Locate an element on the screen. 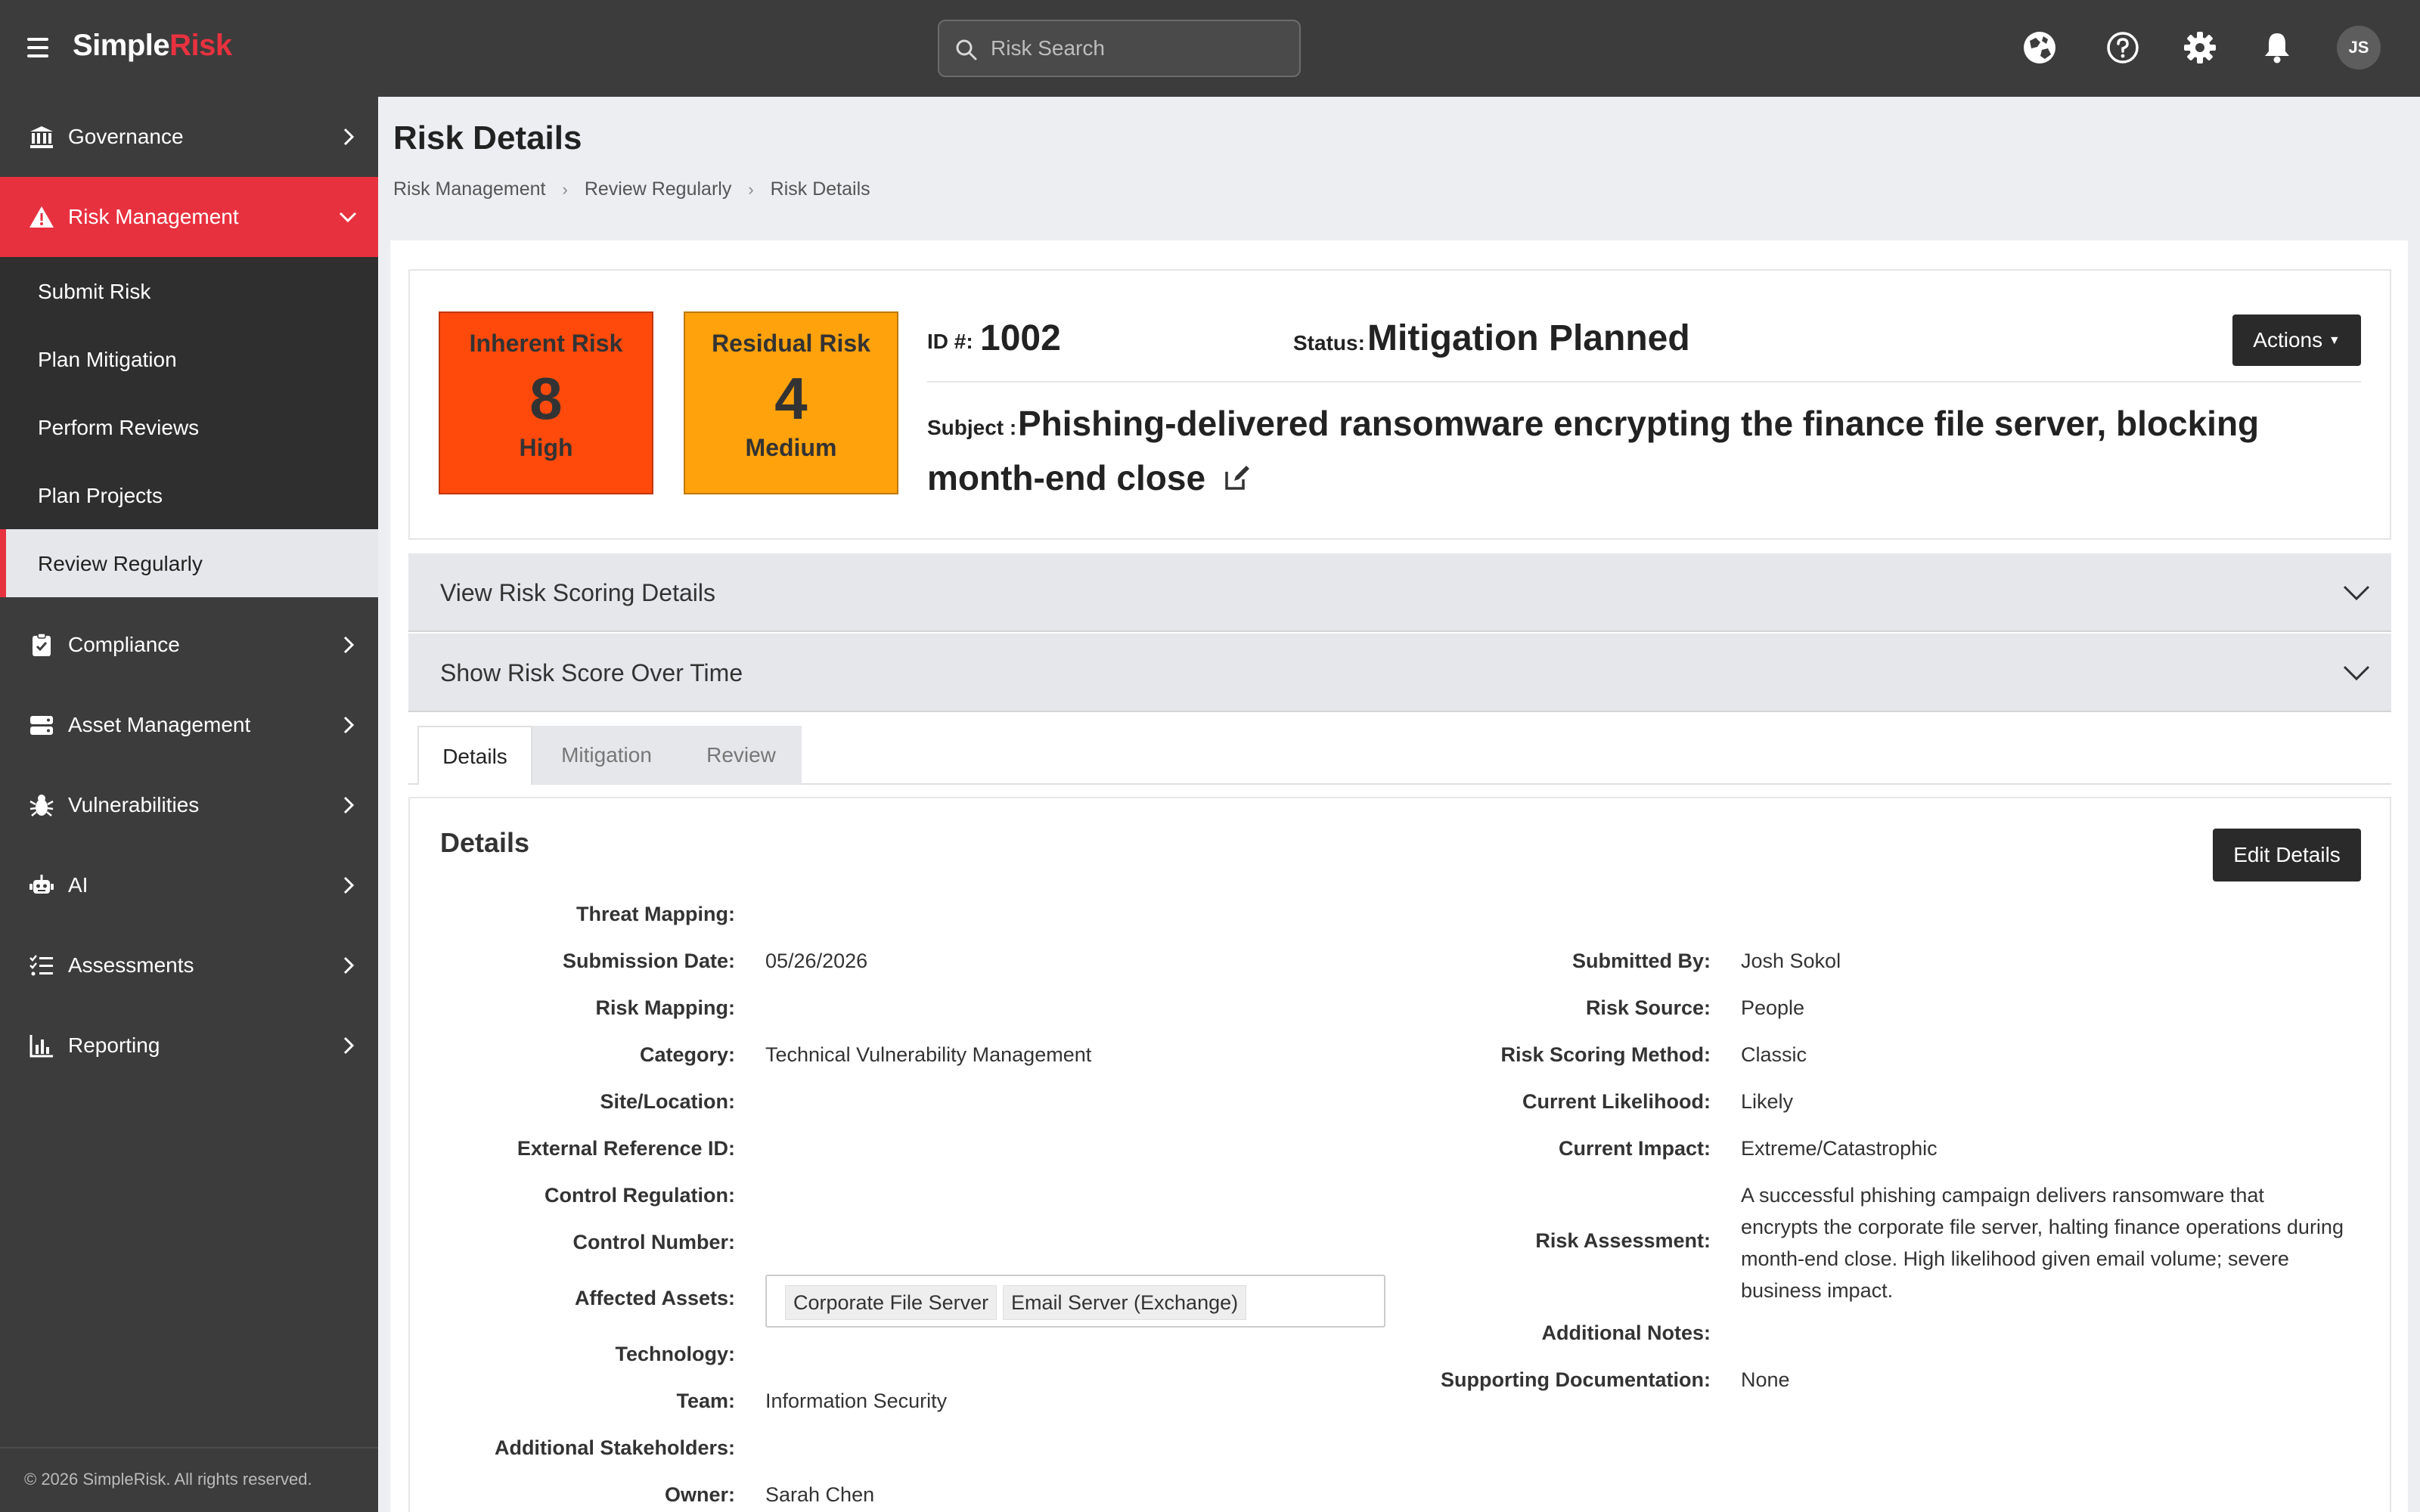  risk-status-label: Status: is located at coordinates (1329, 343).